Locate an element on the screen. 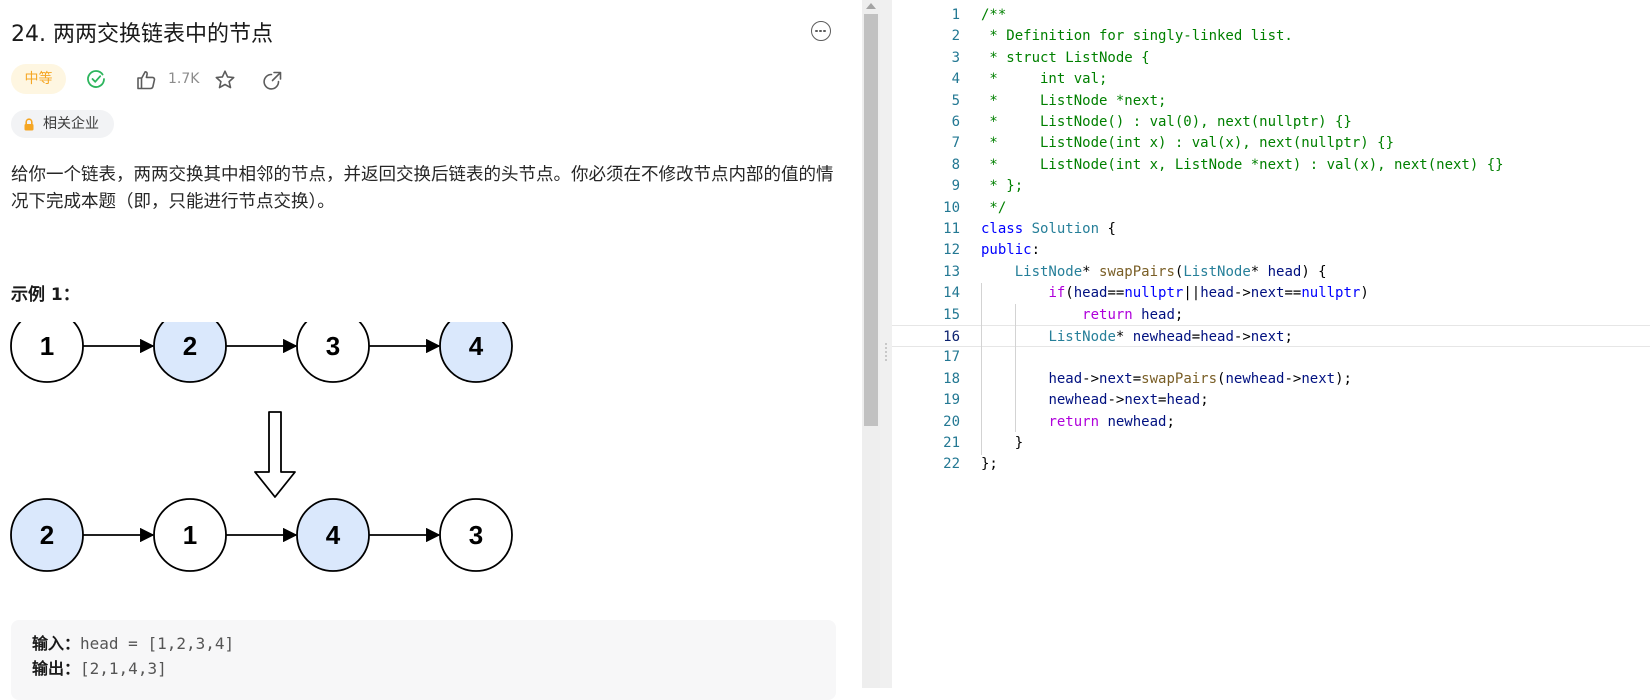 This screenshot has width=1650, height=700. code-text: public: is located at coordinates (1011, 250).